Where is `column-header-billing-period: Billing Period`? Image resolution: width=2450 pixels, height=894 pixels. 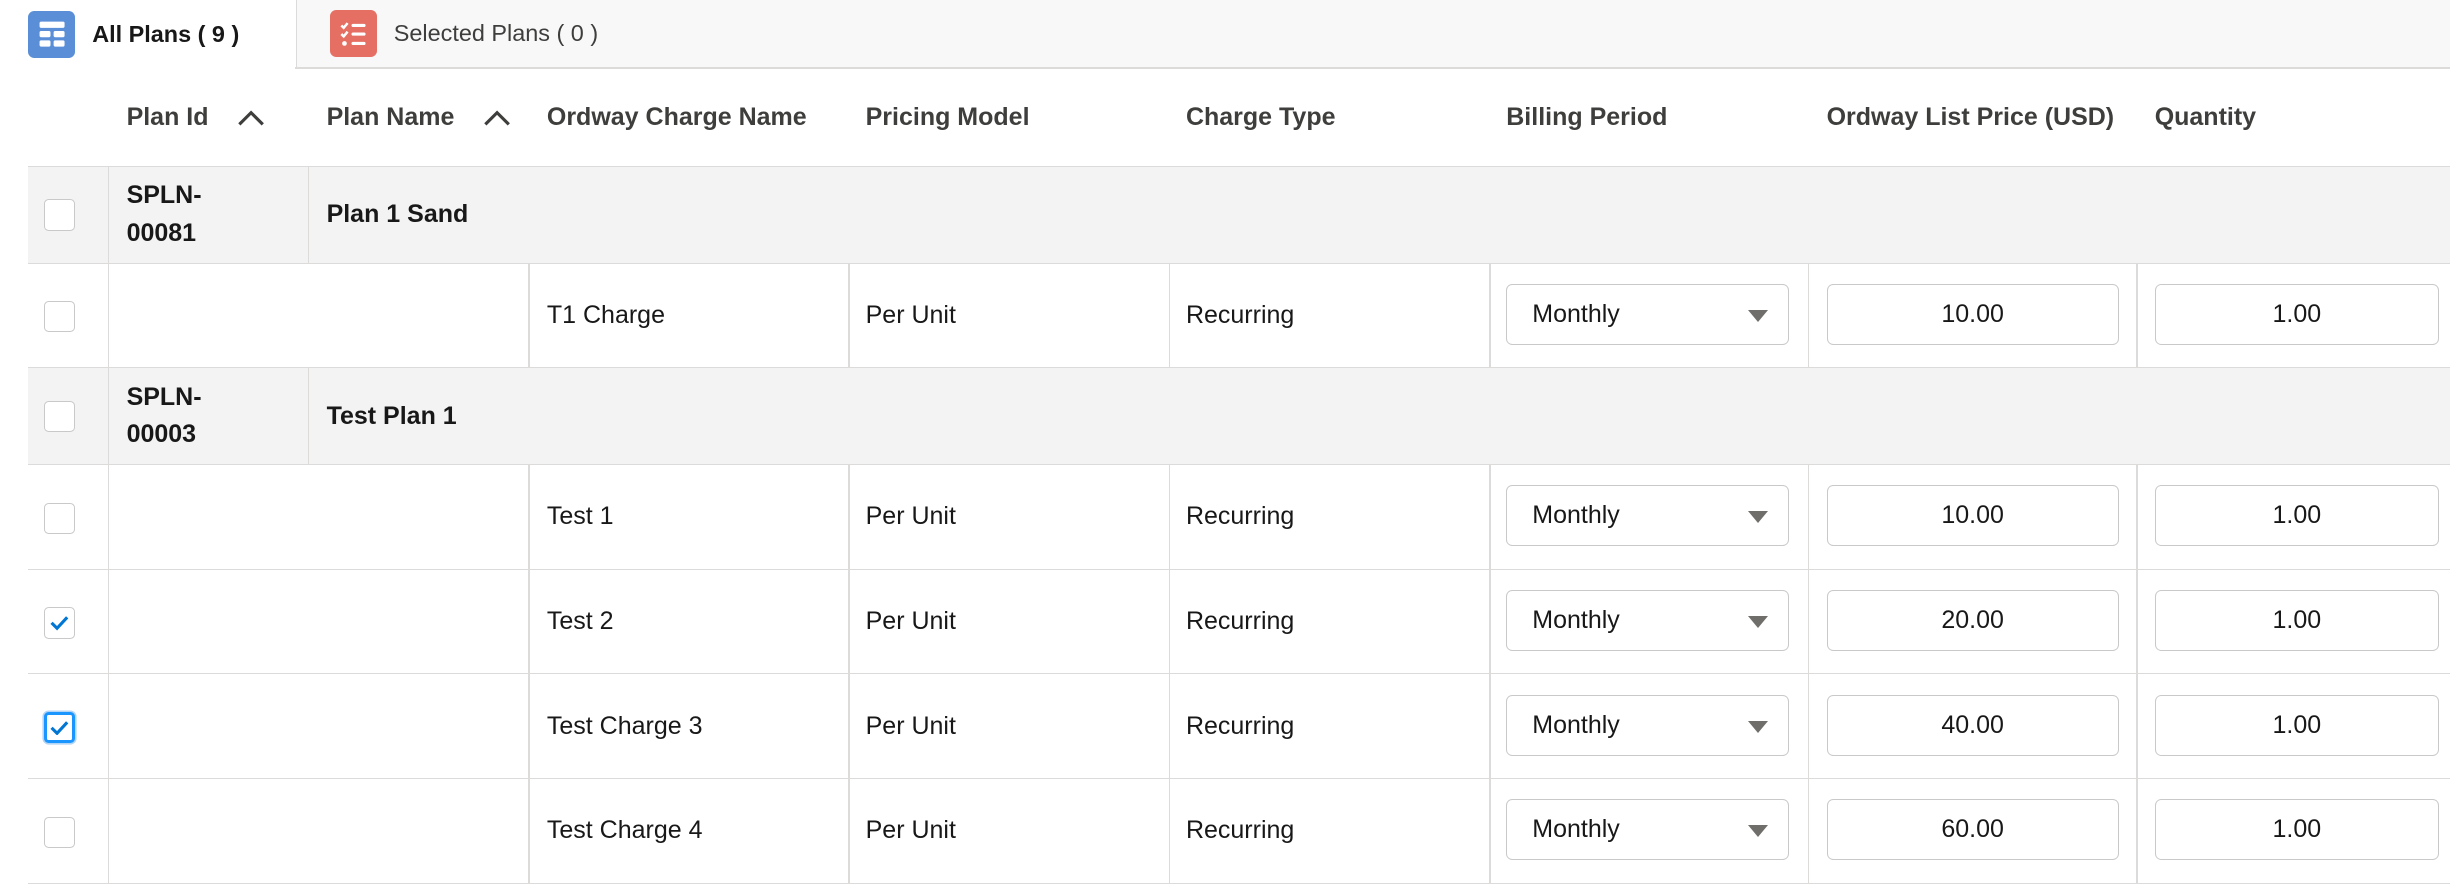 column-header-billing-period: Billing Period is located at coordinates (1587, 116).